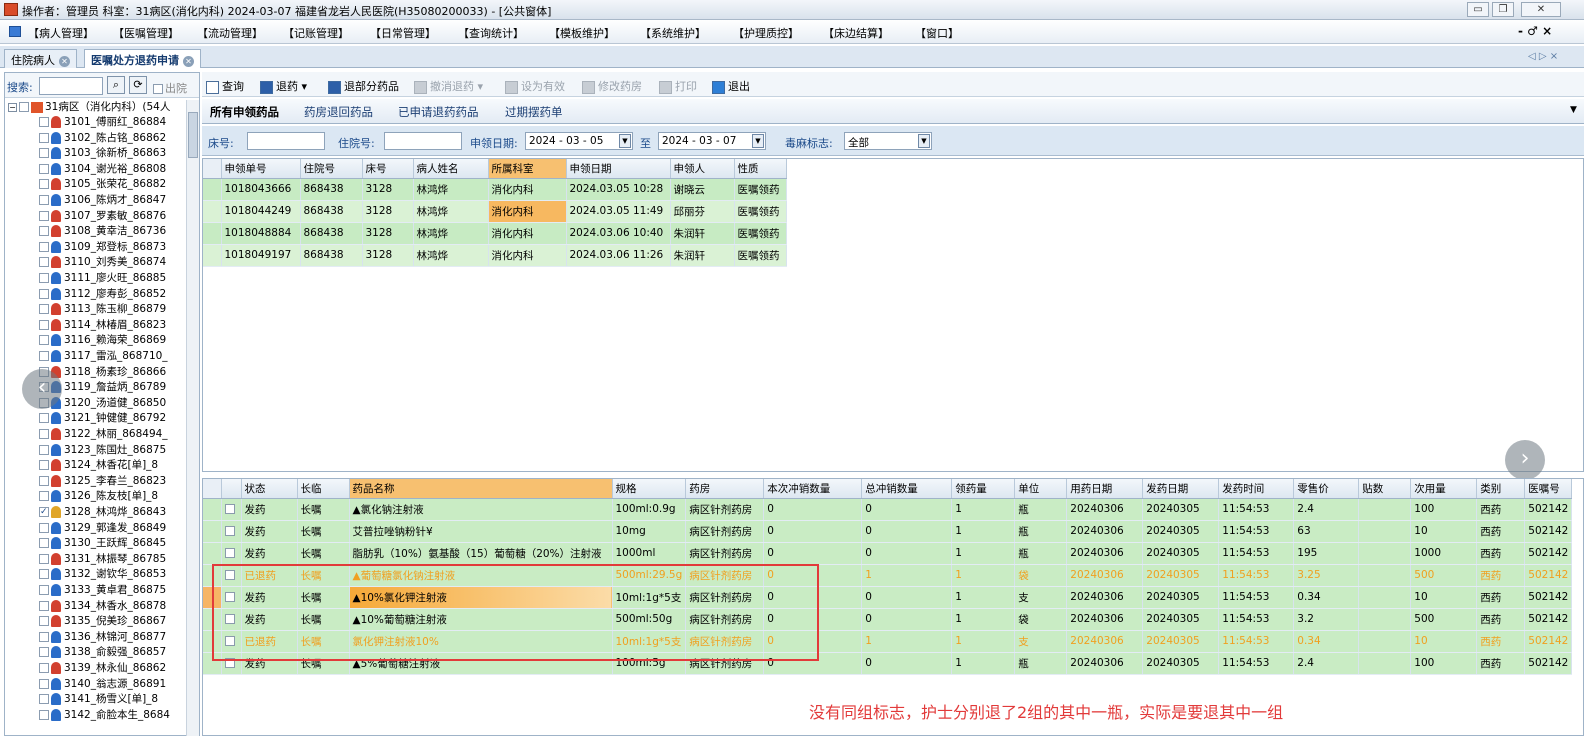 This screenshot has width=1584, height=736. What do you see at coordinates (102, 216) in the screenshot?
I see `patient-item: 3107_罗素敏_86876` at bounding box center [102, 216].